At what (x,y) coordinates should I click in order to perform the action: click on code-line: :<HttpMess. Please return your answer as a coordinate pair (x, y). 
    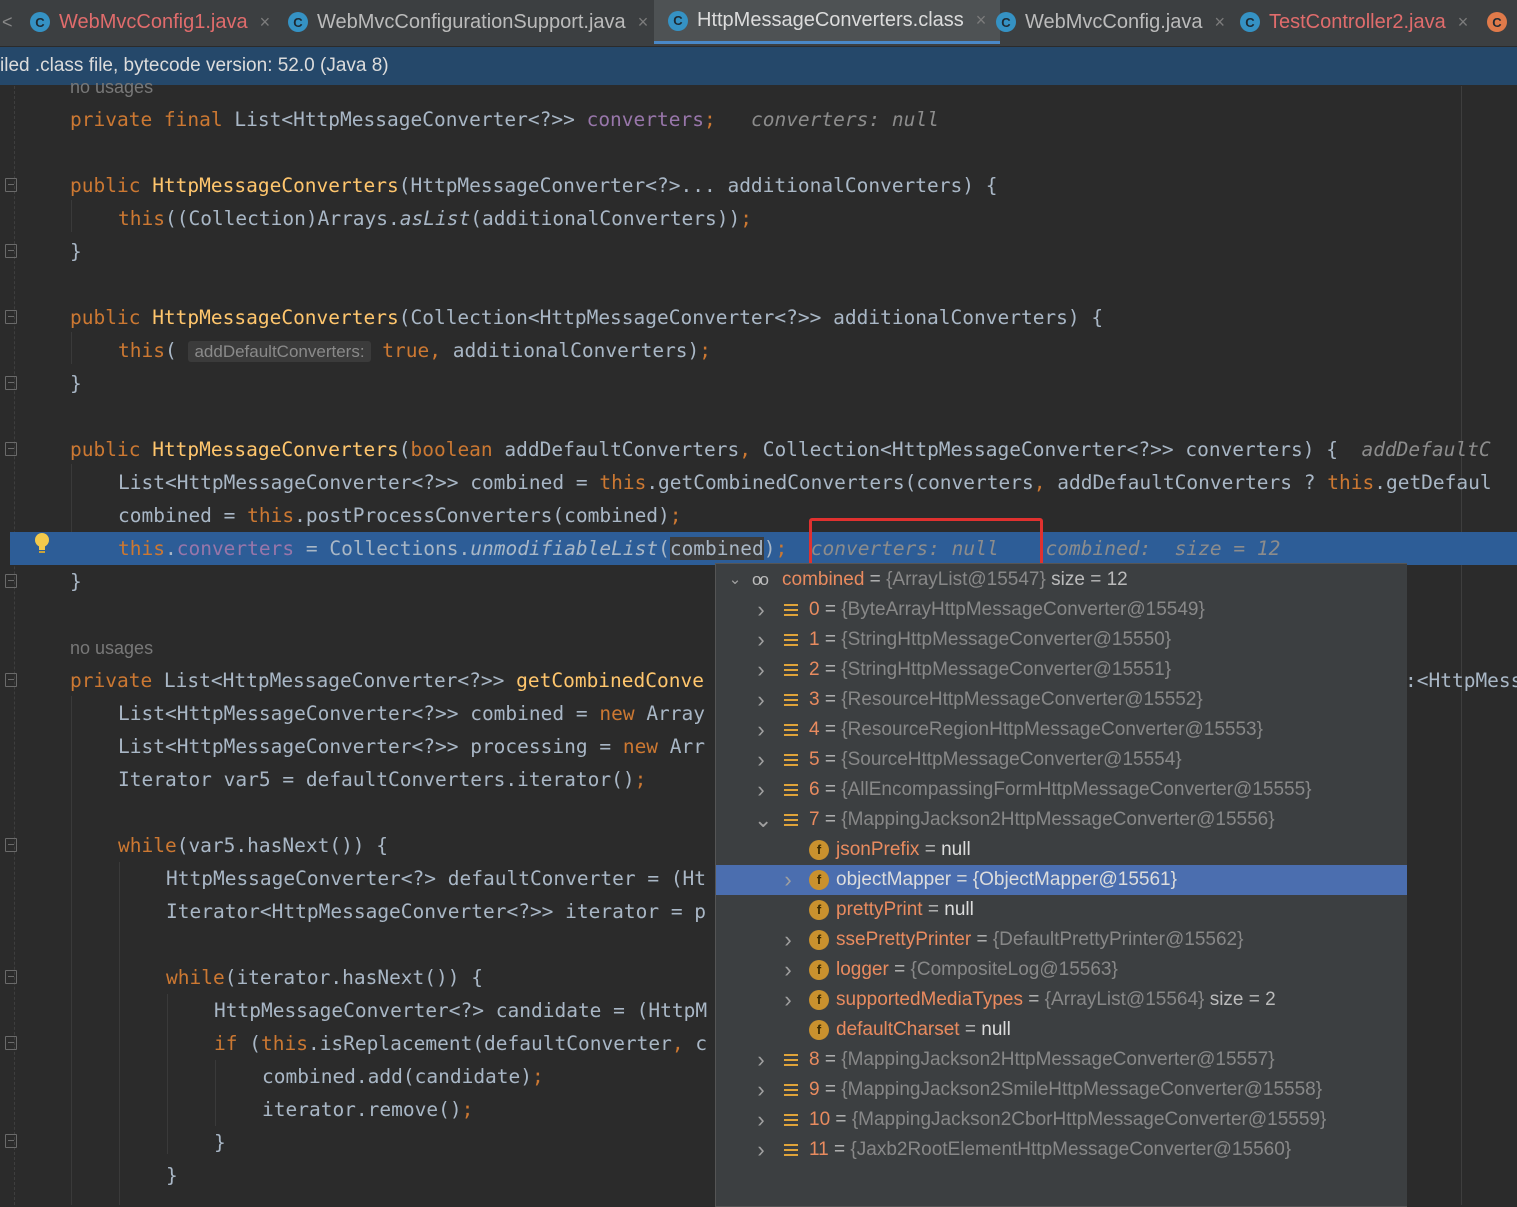
    Looking at the image, I should click on (1461, 680).